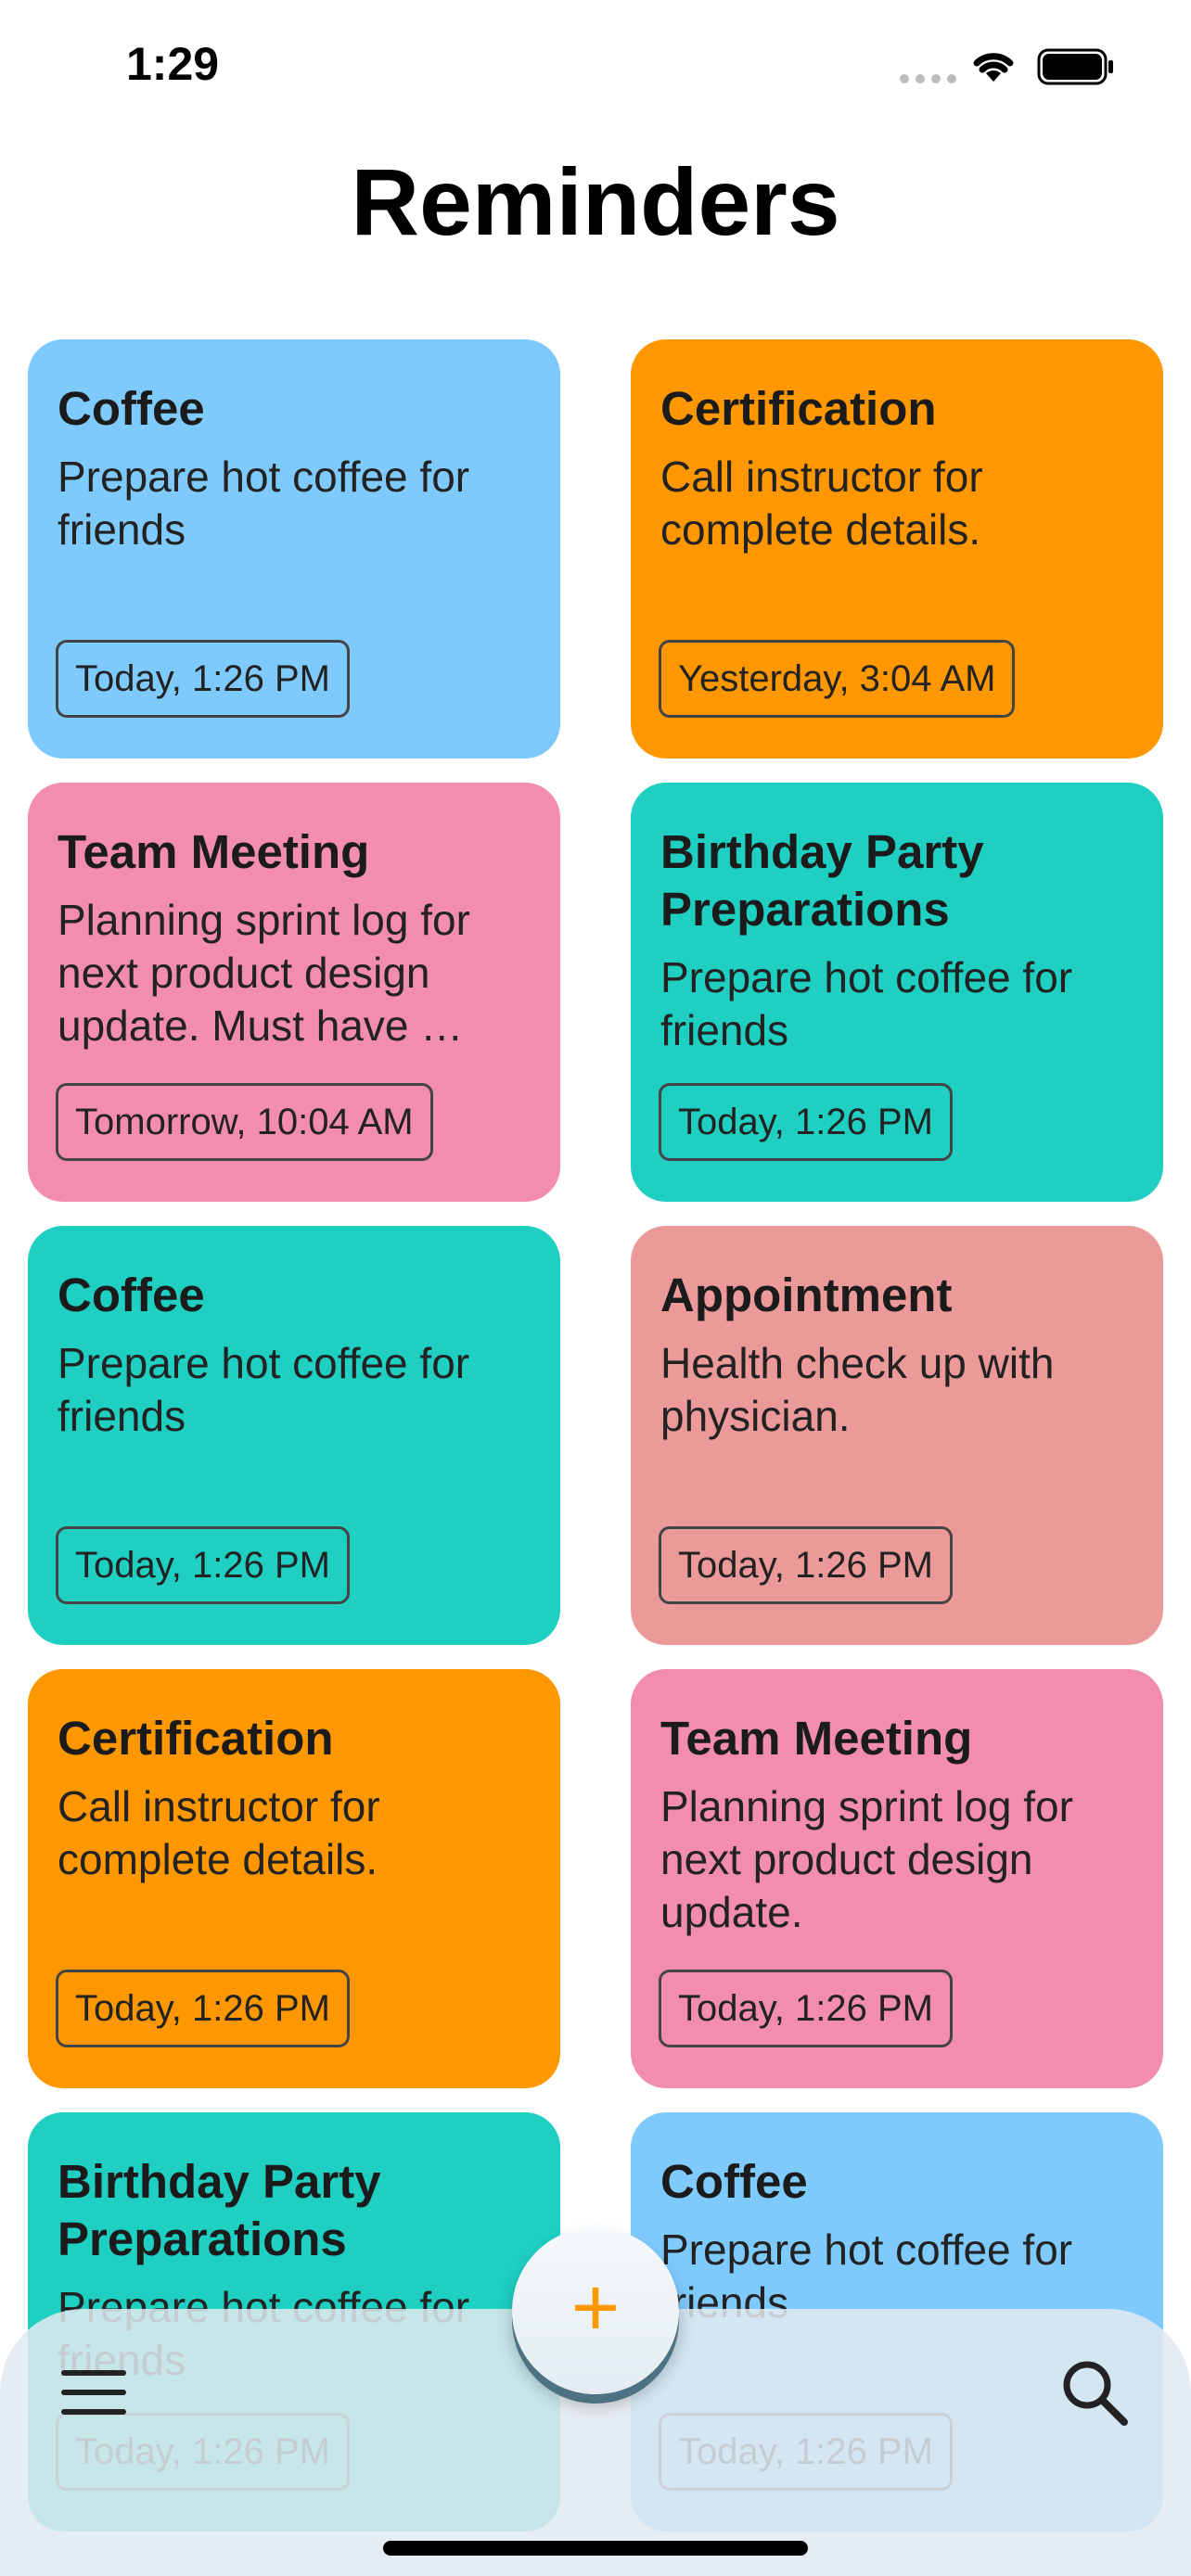  Describe the element at coordinates (173, 64) in the screenshot. I see `status-time: 1:29` at that location.